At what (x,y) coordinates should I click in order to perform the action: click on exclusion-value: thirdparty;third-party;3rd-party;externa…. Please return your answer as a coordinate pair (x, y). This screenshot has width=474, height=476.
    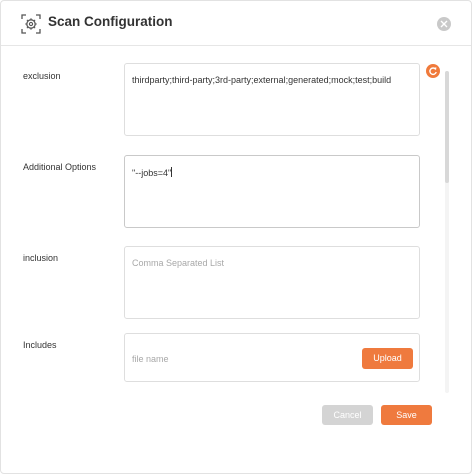
    Looking at the image, I should click on (262, 80).